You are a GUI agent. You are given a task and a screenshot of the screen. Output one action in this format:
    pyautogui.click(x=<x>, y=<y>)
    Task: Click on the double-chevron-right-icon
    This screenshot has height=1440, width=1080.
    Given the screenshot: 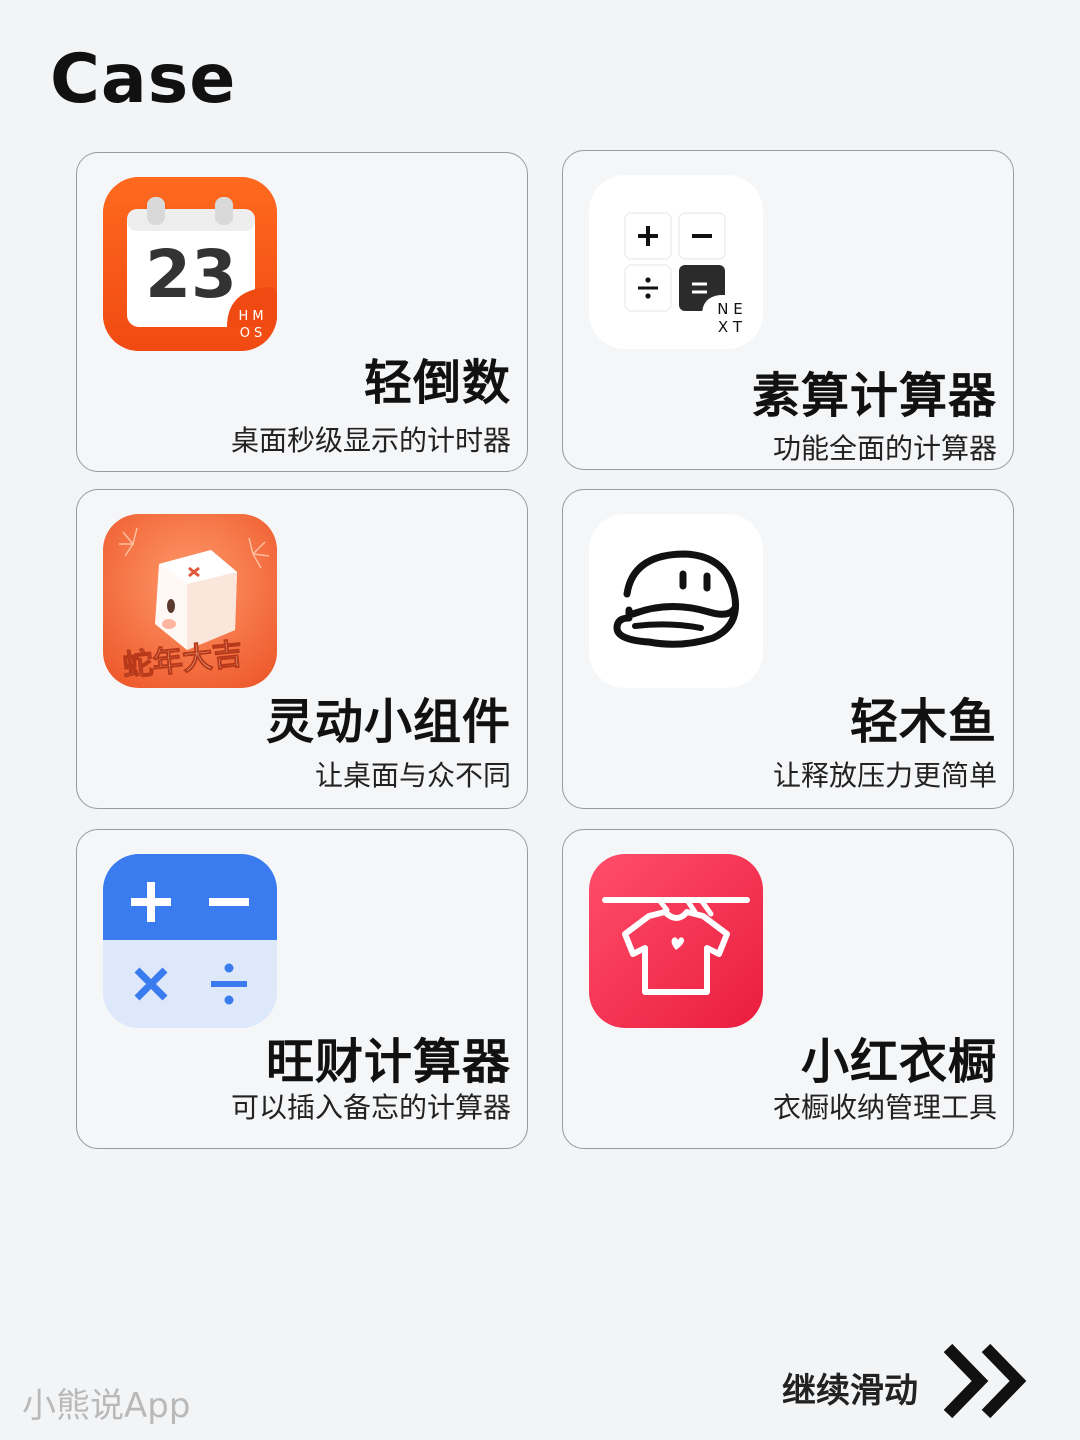 What is the action you would take?
    pyautogui.click(x=988, y=1381)
    